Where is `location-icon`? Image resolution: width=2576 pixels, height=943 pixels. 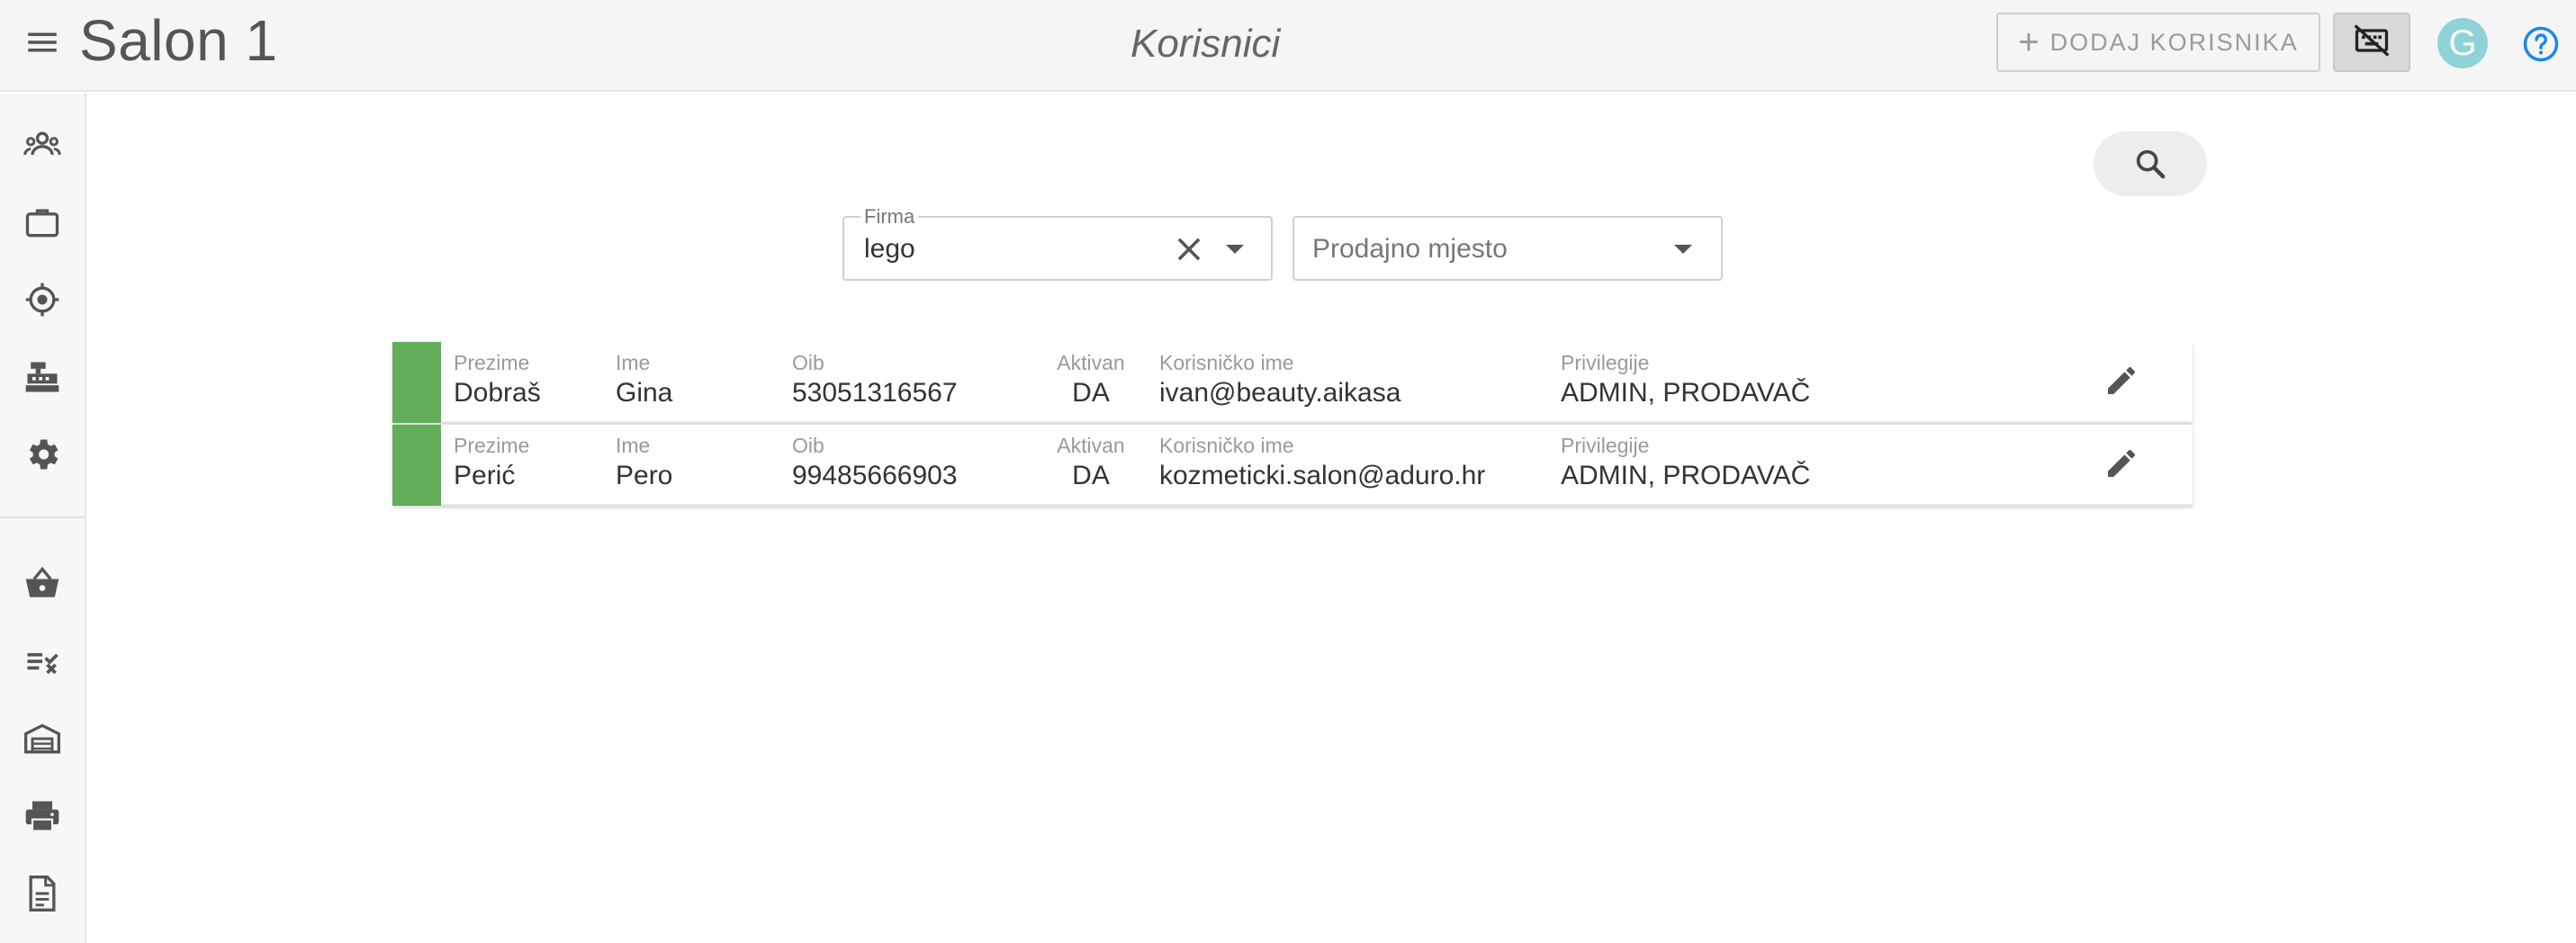 location-icon is located at coordinates (42, 300).